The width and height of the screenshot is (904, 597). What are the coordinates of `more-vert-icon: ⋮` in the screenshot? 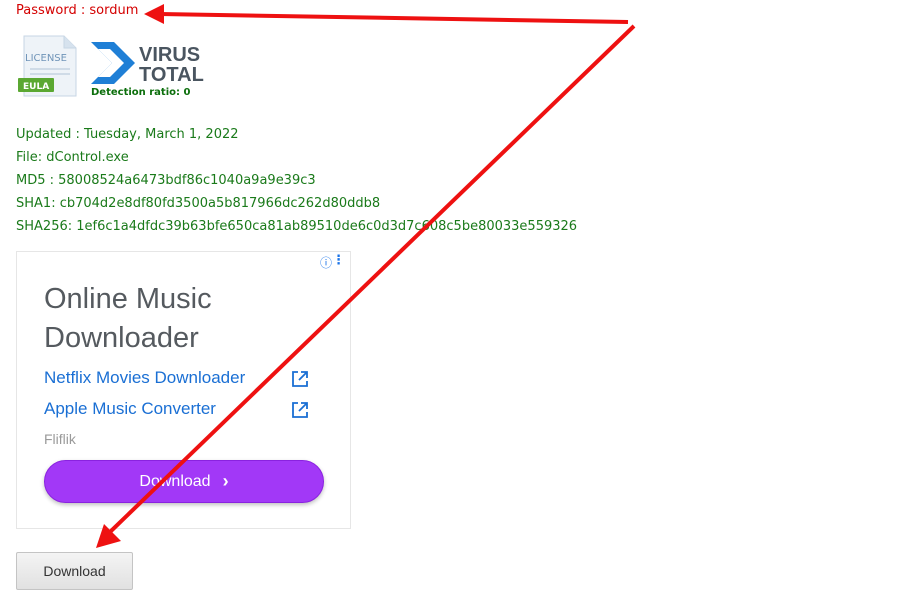 It's located at (338, 260).